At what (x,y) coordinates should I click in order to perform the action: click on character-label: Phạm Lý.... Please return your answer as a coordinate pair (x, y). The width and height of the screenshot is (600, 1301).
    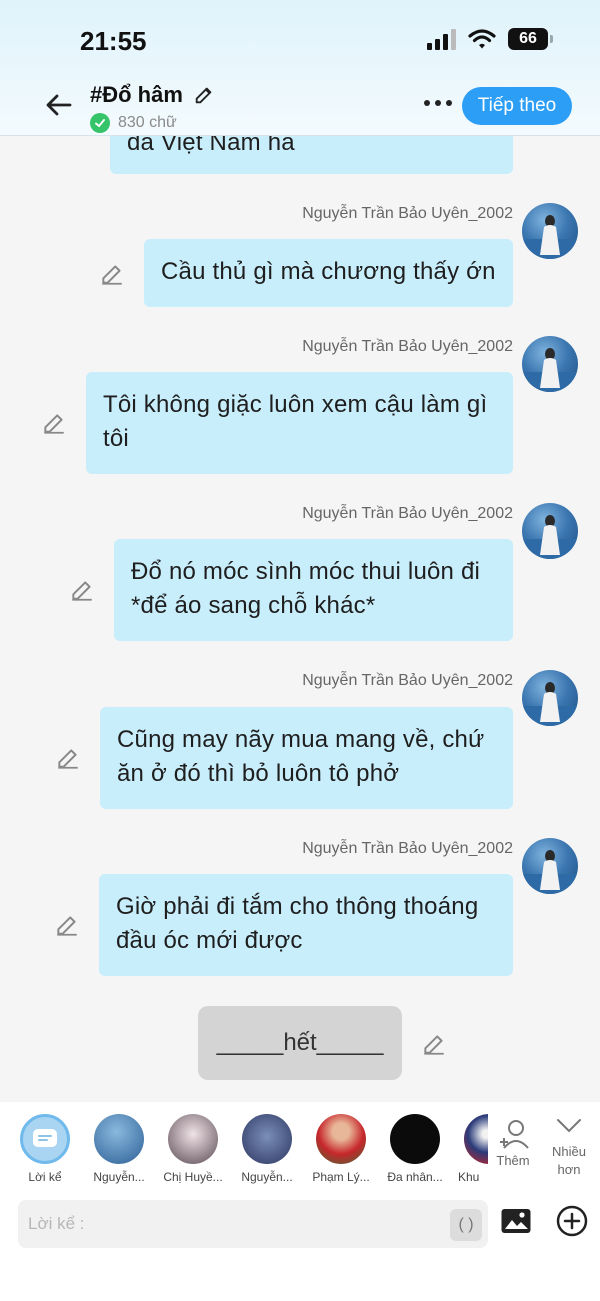
    Looking at the image, I should click on (341, 1177).